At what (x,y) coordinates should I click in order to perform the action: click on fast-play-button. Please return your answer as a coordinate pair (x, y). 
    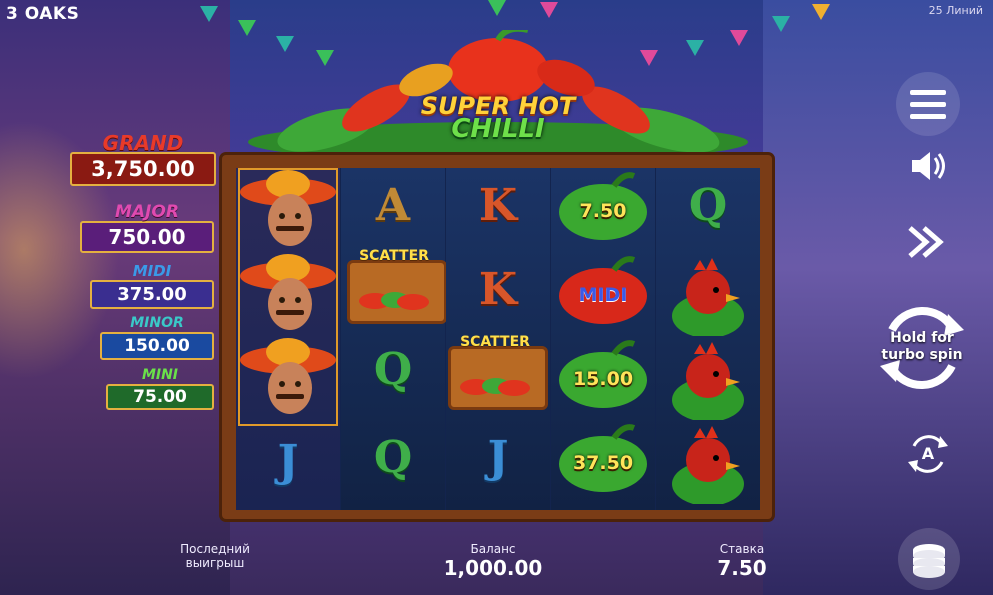
    Looking at the image, I should click on (926, 242).